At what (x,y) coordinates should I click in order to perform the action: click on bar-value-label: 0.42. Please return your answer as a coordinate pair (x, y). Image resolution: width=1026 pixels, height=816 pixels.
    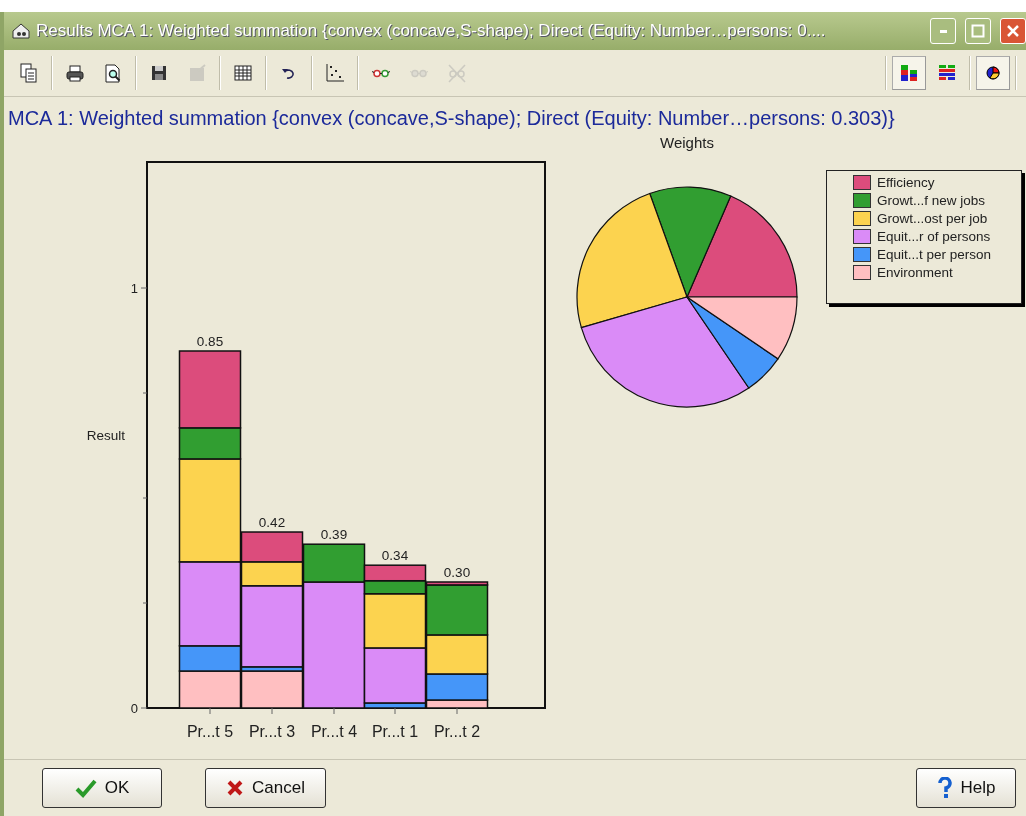
    Looking at the image, I should click on (272, 522).